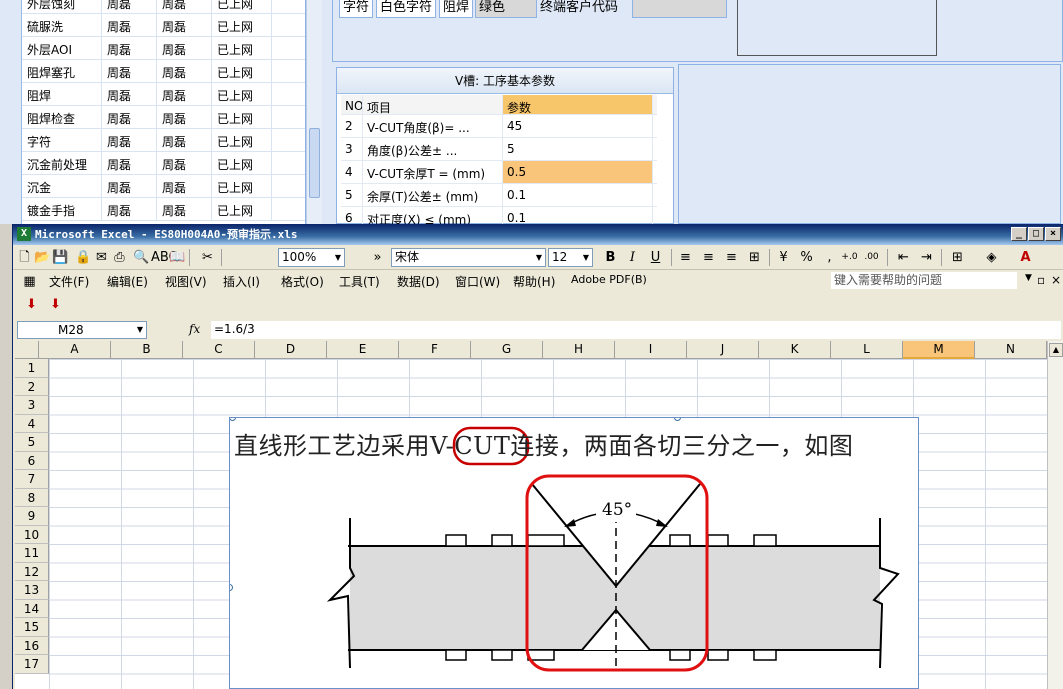  Describe the element at coordinates (32, 442) in the screenshot. I see `row-header: 5` at that location.